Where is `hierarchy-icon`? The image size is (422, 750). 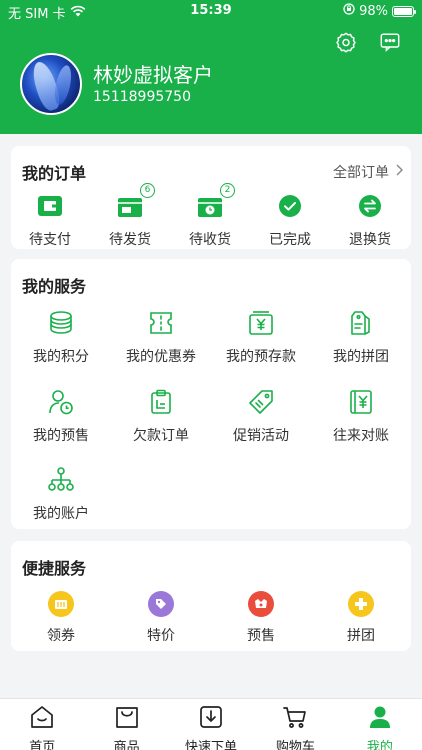
hierarchy-icon is located at coordinates (61, 480).